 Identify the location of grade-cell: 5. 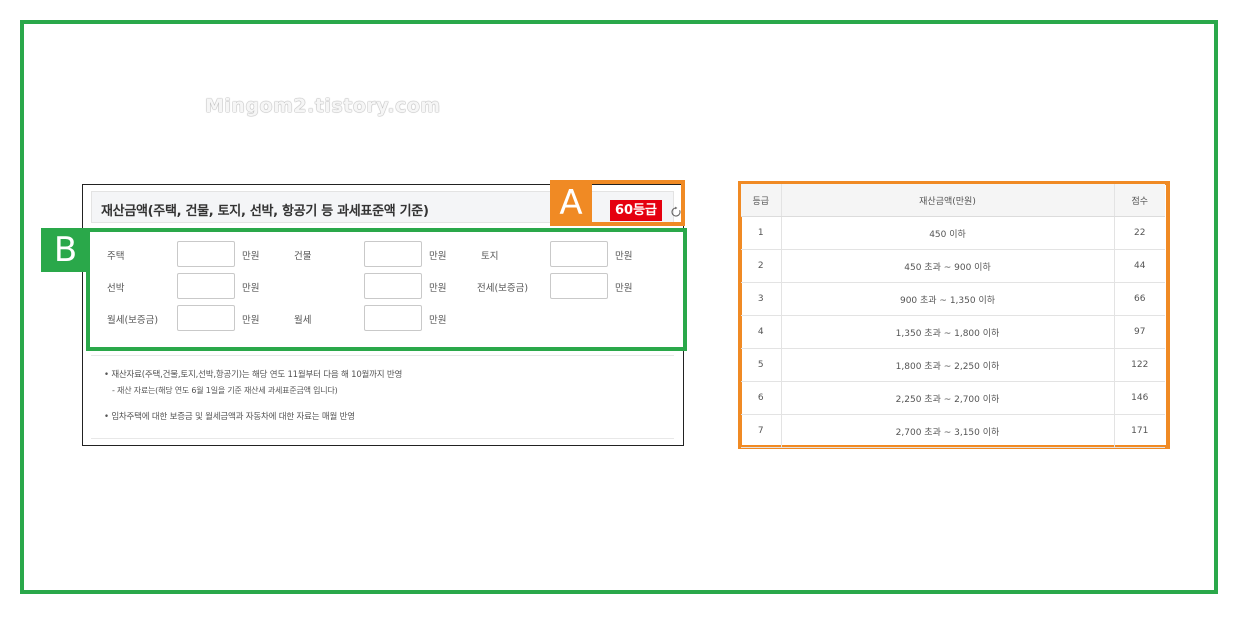
(761, 365).